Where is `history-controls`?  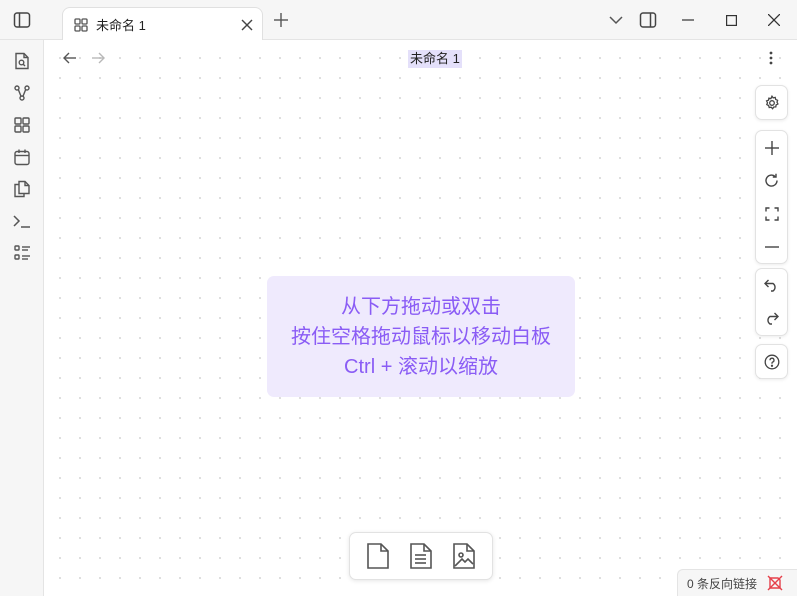 history-controls is located at coordinates (771, 302).